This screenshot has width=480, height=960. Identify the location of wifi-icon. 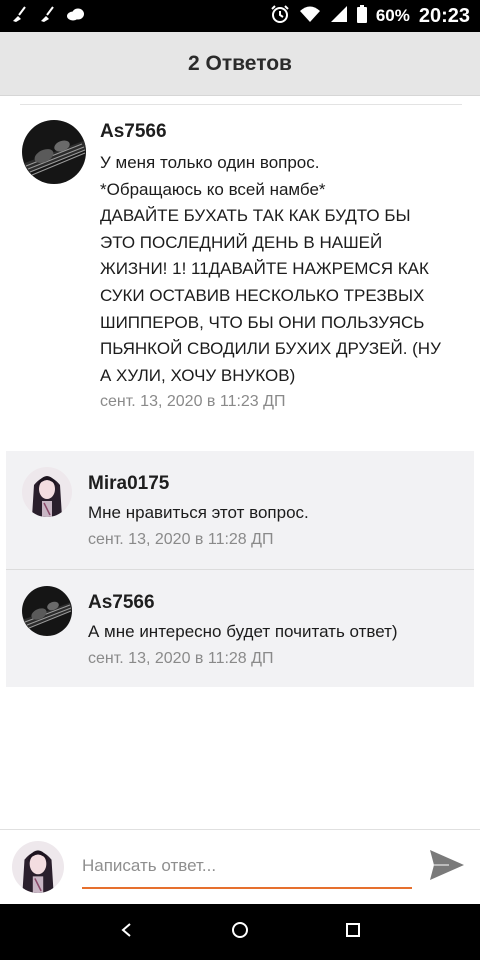
(310, 16).